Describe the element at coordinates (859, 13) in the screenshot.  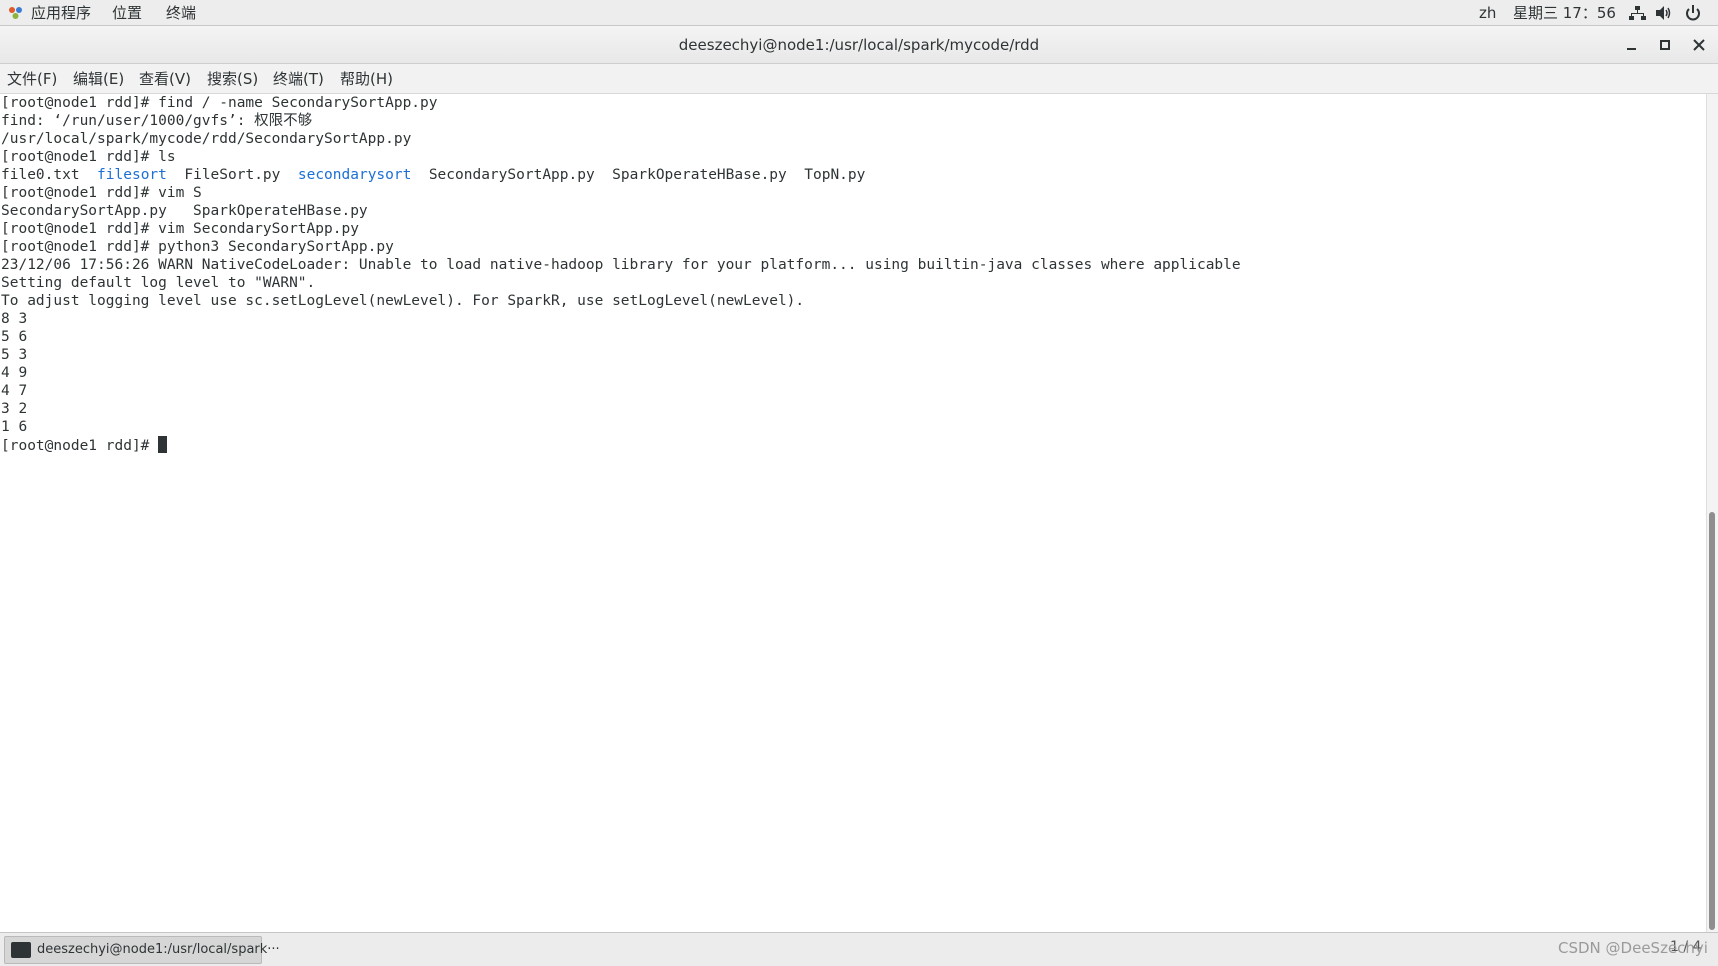
I see `top-bar: 应用程序 位置 终端 zh 星期三 17：56` at that location.